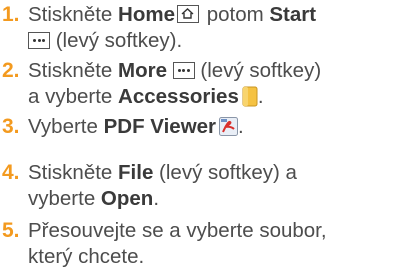  What do you see at coordinates (11, 172) in the screenshot?
I see `step-number: 4.` at bounding box center [11, 172].